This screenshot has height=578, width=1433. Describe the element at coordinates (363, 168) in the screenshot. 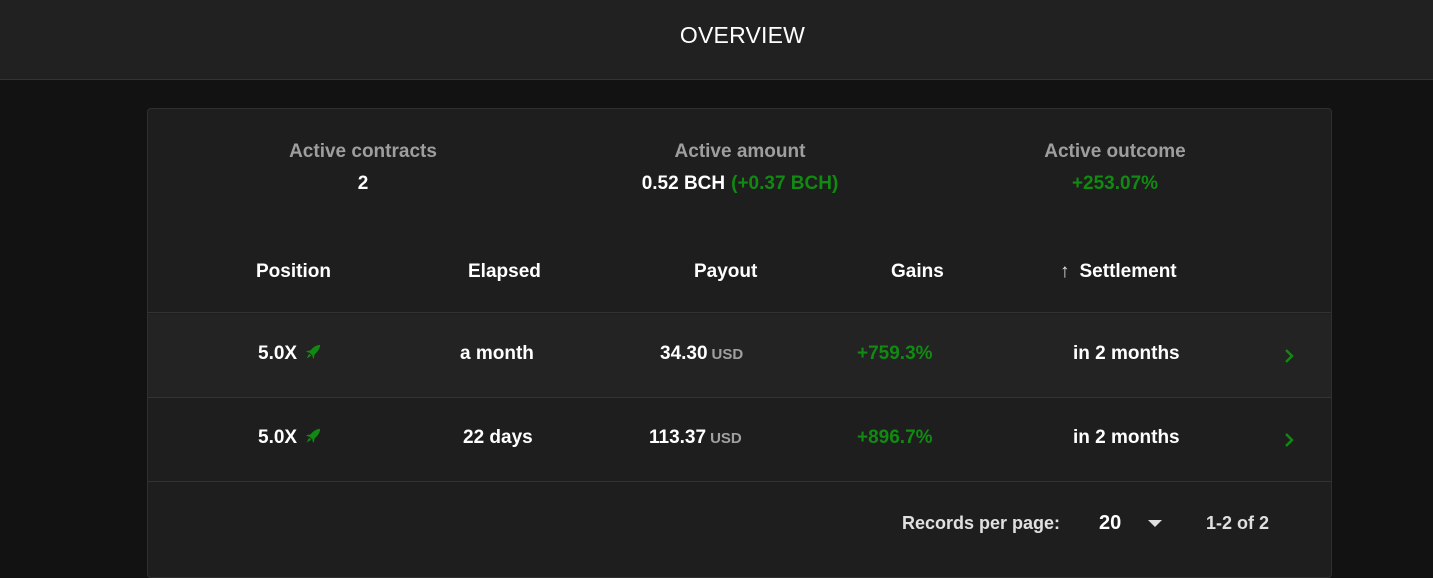

I see `active-contracts-stat: Active contracts 2` at that location.